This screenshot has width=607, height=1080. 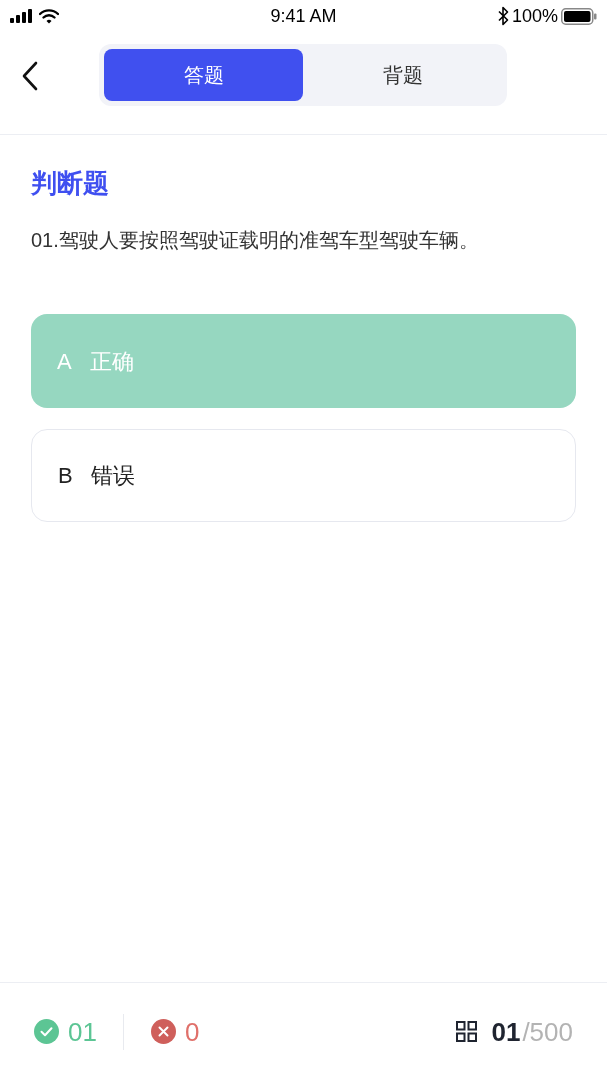 What do you see at coordinates (70, 183) in the screenshot?
I see `question-type-title: 判断题` at bounding box center [70, 183].